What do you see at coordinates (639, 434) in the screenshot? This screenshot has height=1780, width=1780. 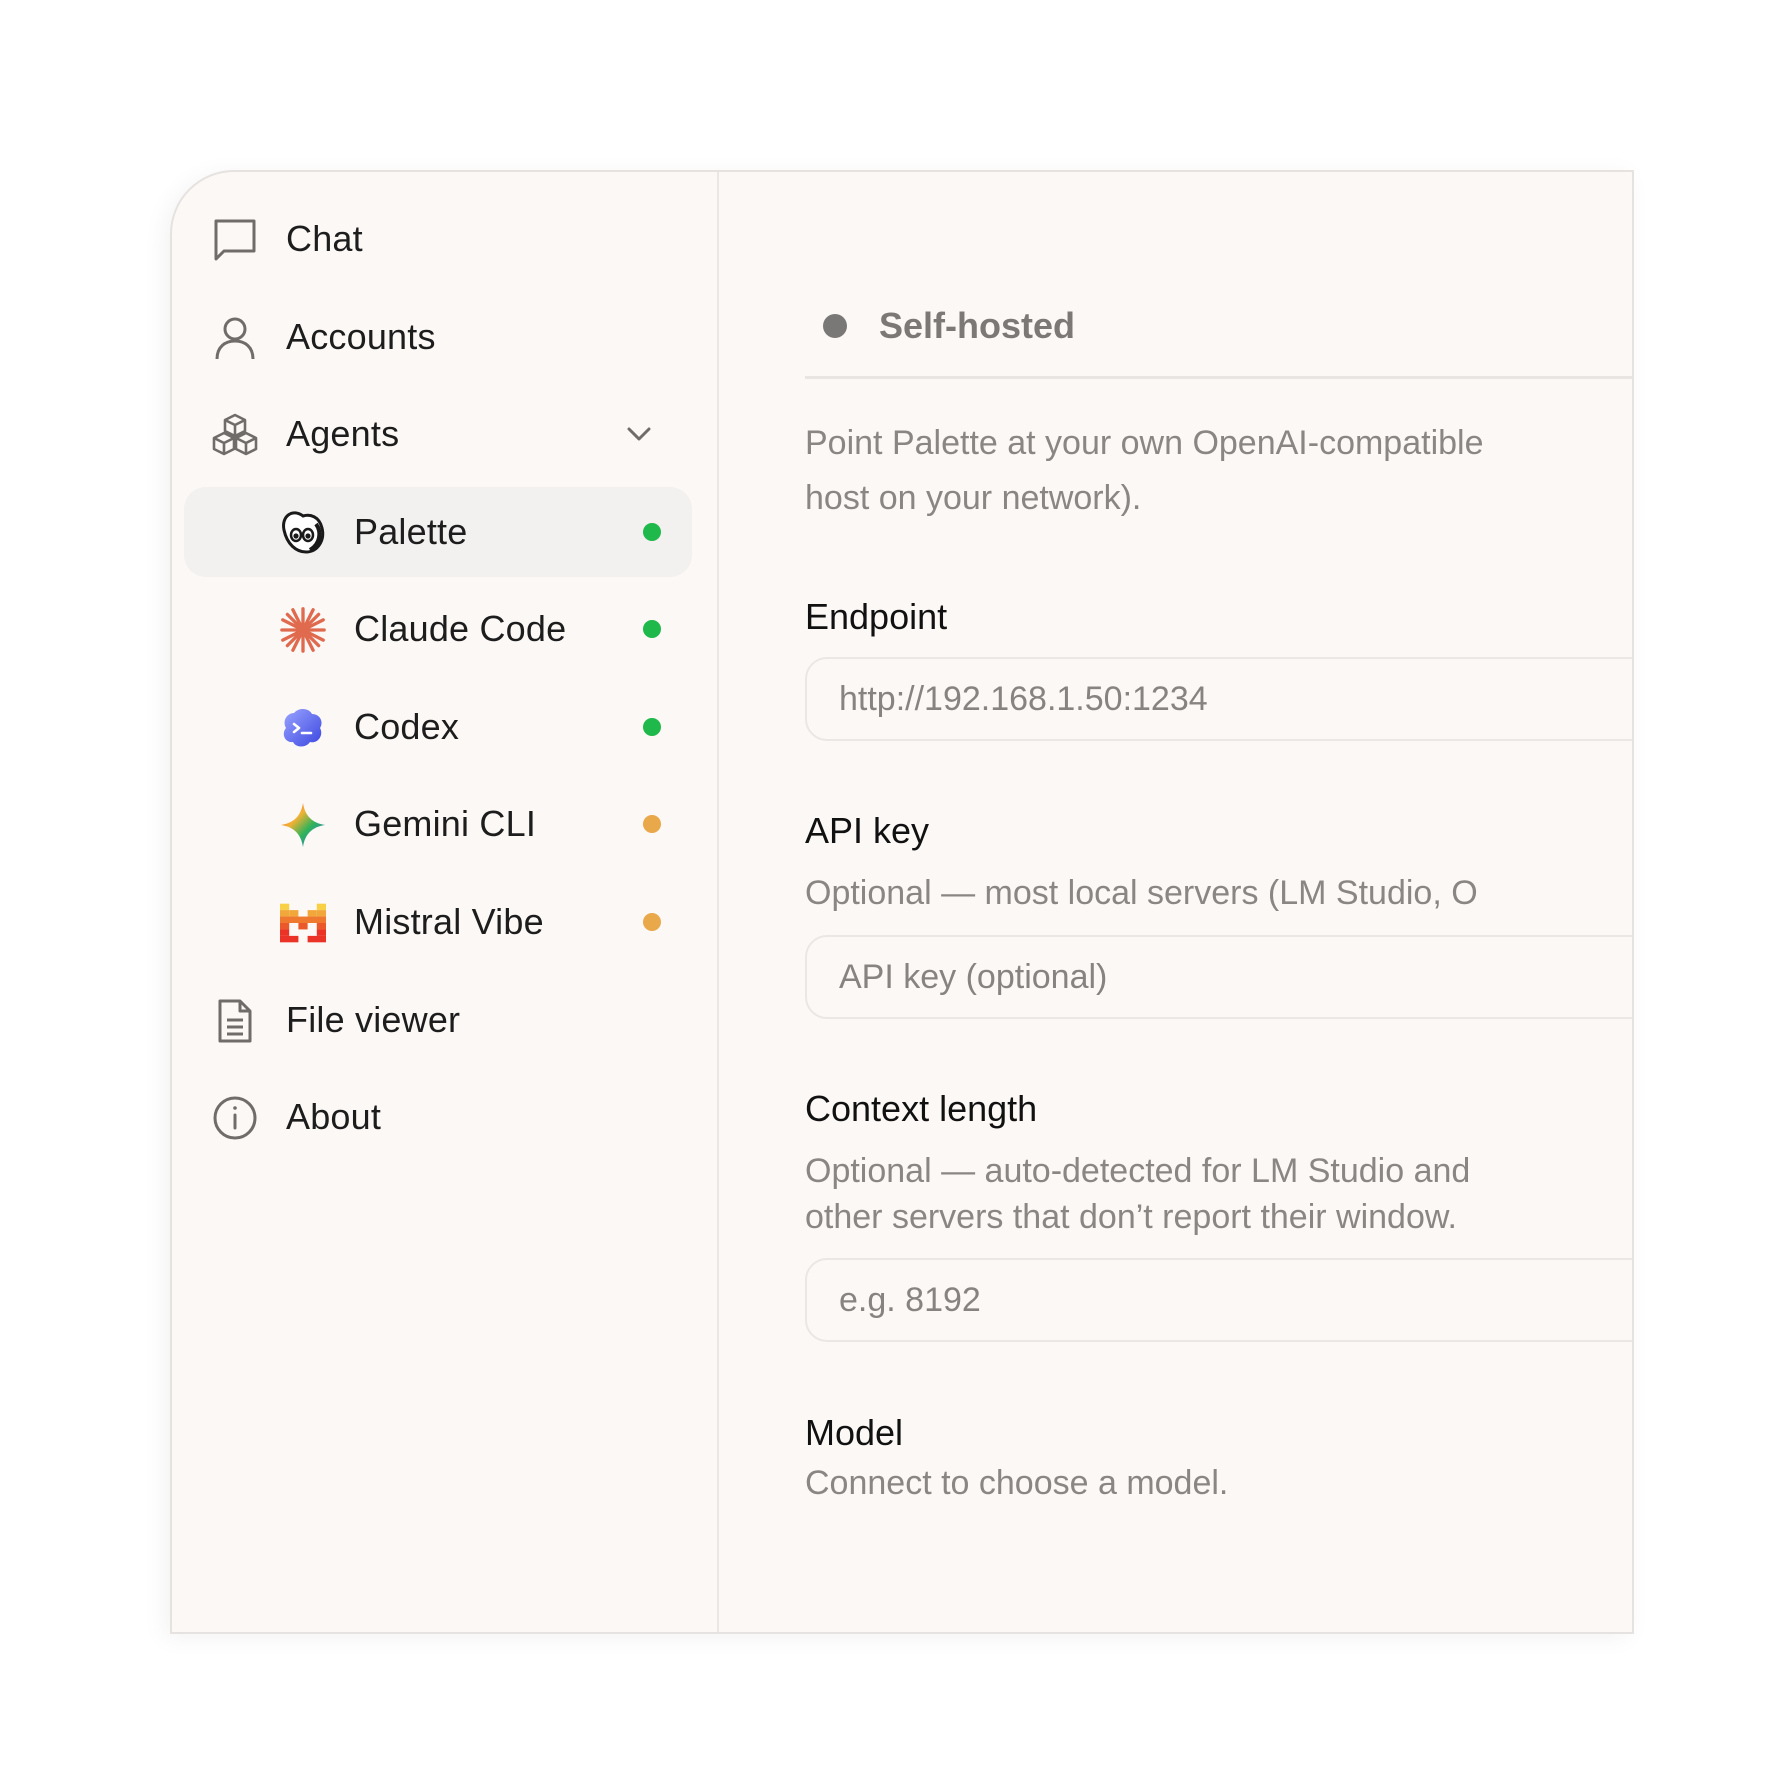 I see `chevron-down-icon` at bounding box center [639, 434].